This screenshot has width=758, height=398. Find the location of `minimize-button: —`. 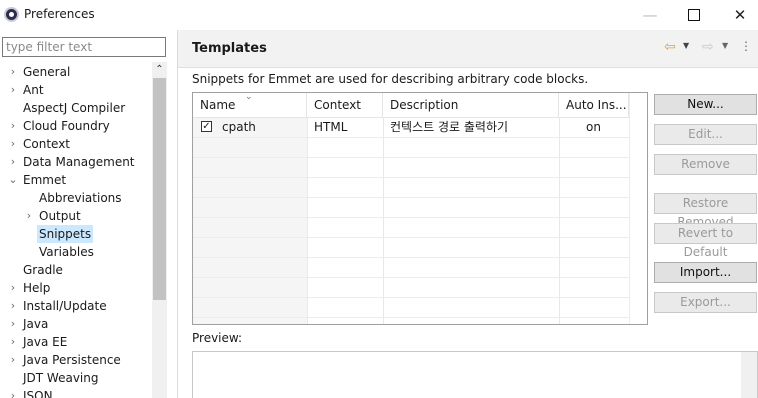

minimize-button: — is located at coordinates (650, 15).